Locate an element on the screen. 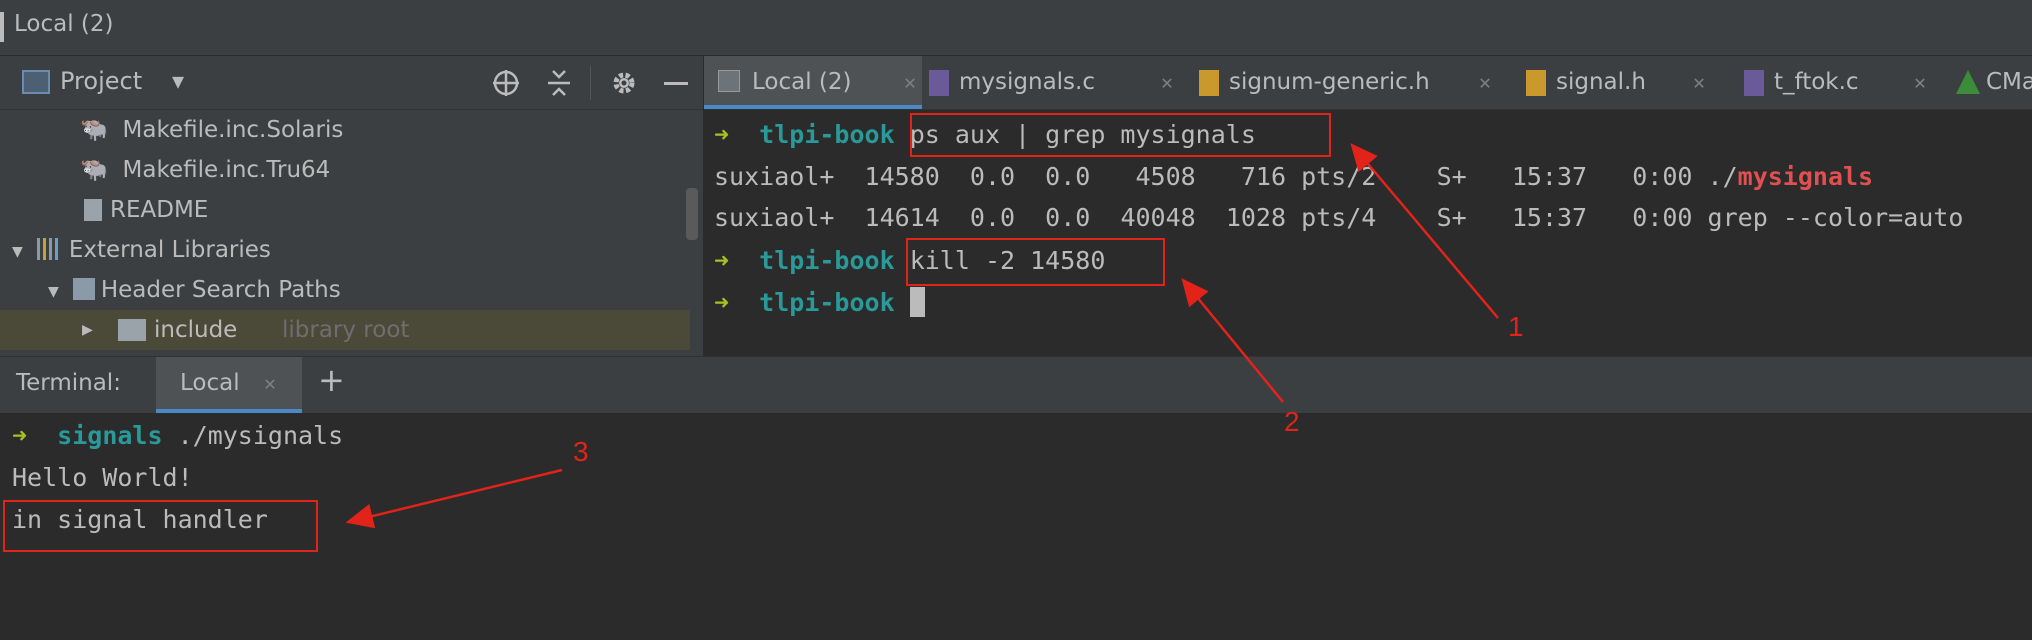  dropdown-caret-icon: ▼ is located at coordinates (178, 81).